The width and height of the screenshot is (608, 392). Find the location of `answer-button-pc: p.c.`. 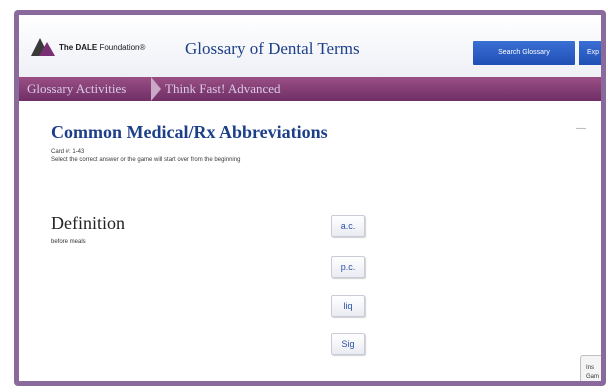

answer-button-pc: p.c. is located at coordinates (348, 267).